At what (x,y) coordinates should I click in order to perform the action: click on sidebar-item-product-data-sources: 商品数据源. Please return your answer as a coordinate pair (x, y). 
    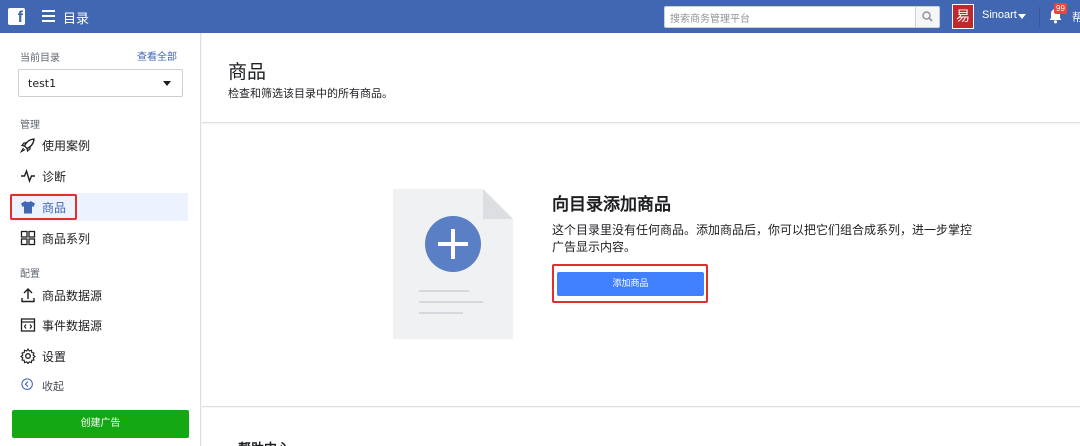
    Looking at the image, I should click on (99, 295).